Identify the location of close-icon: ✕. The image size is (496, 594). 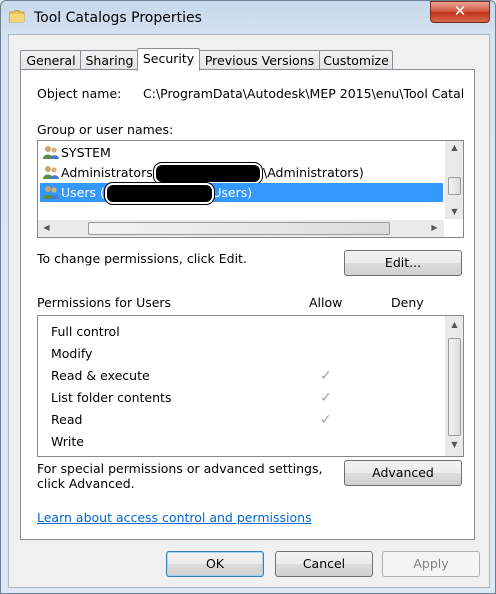
(460, 11).